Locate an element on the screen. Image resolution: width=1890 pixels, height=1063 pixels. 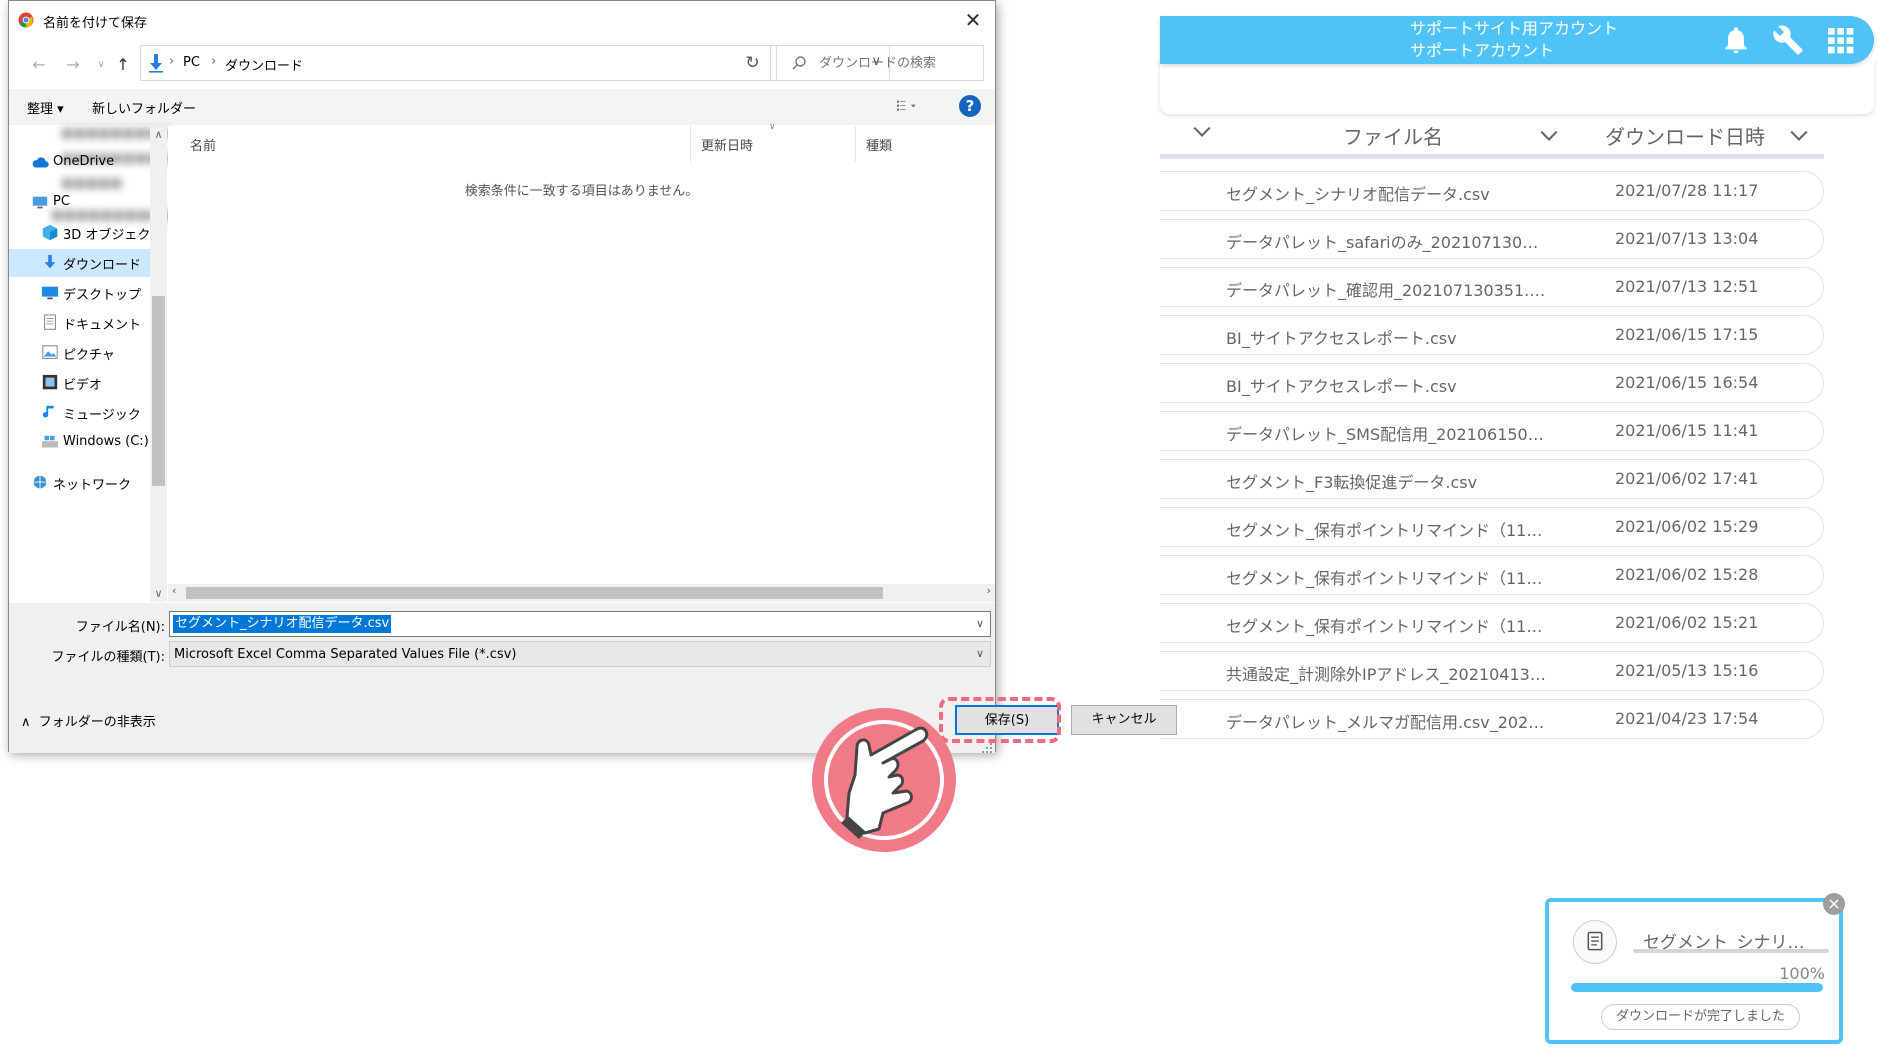
recent-chevron-icon: ∨ is located at coordinates (101, 65).